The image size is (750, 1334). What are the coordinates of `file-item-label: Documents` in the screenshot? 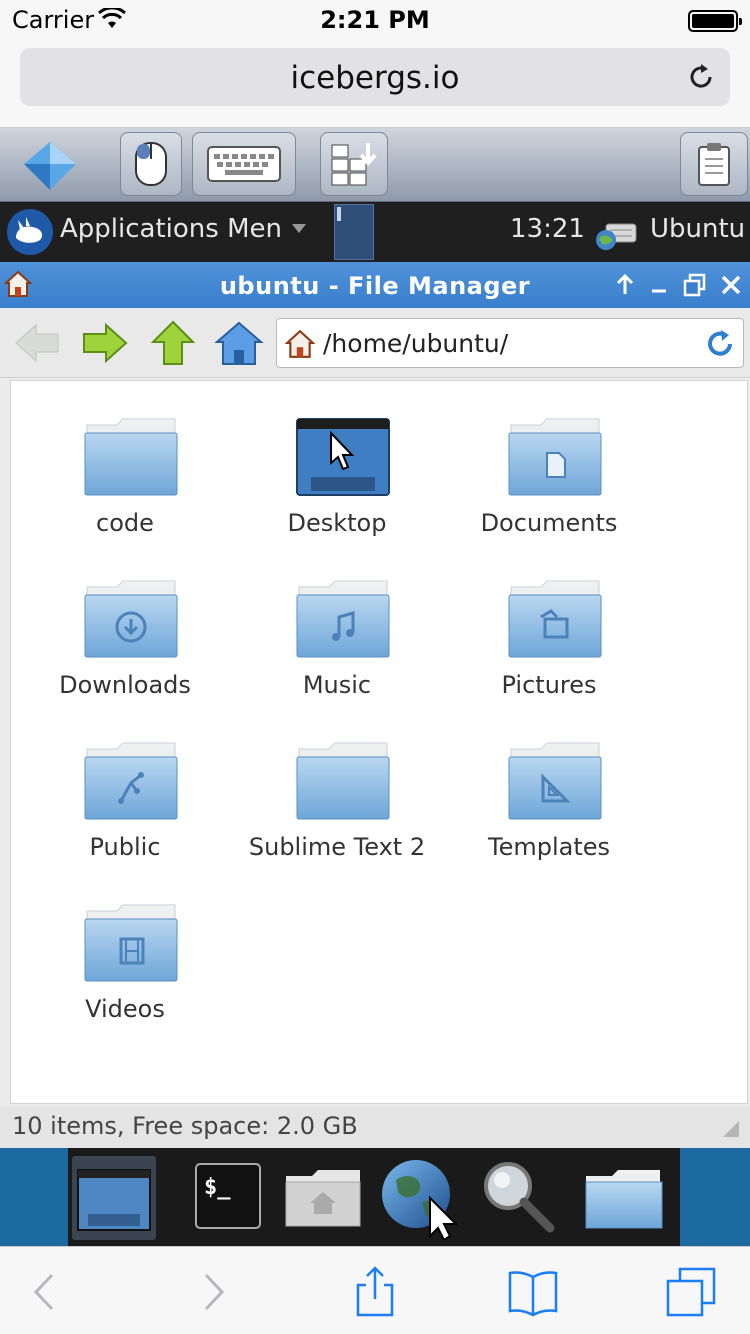 It's located at (549, 523).